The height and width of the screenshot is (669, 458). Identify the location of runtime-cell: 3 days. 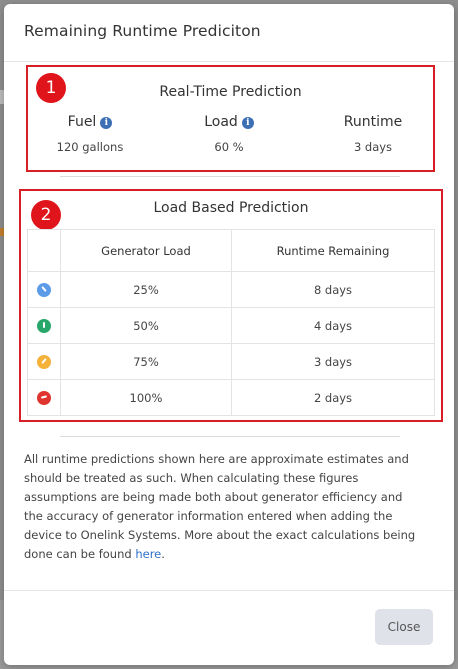
(333, 361).